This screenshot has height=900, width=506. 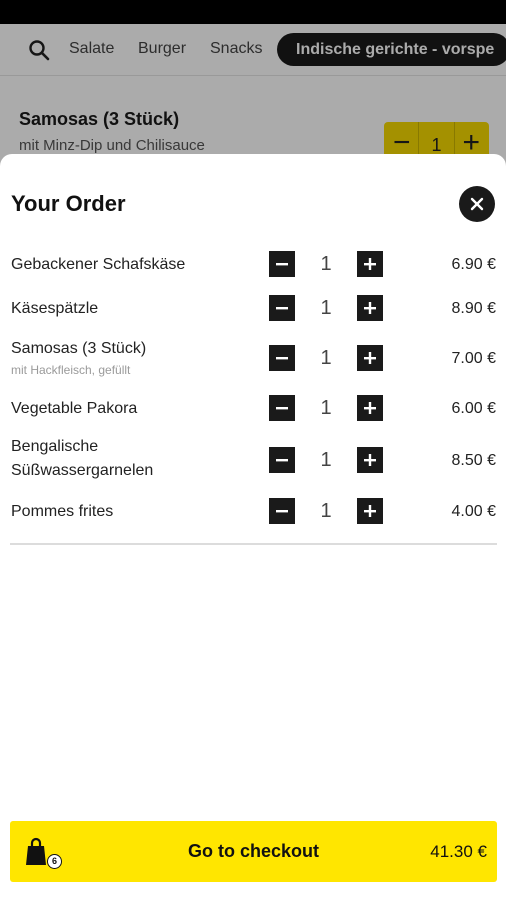 I want to click on item-name: Käsespätzle, so click(x=55, y=308).